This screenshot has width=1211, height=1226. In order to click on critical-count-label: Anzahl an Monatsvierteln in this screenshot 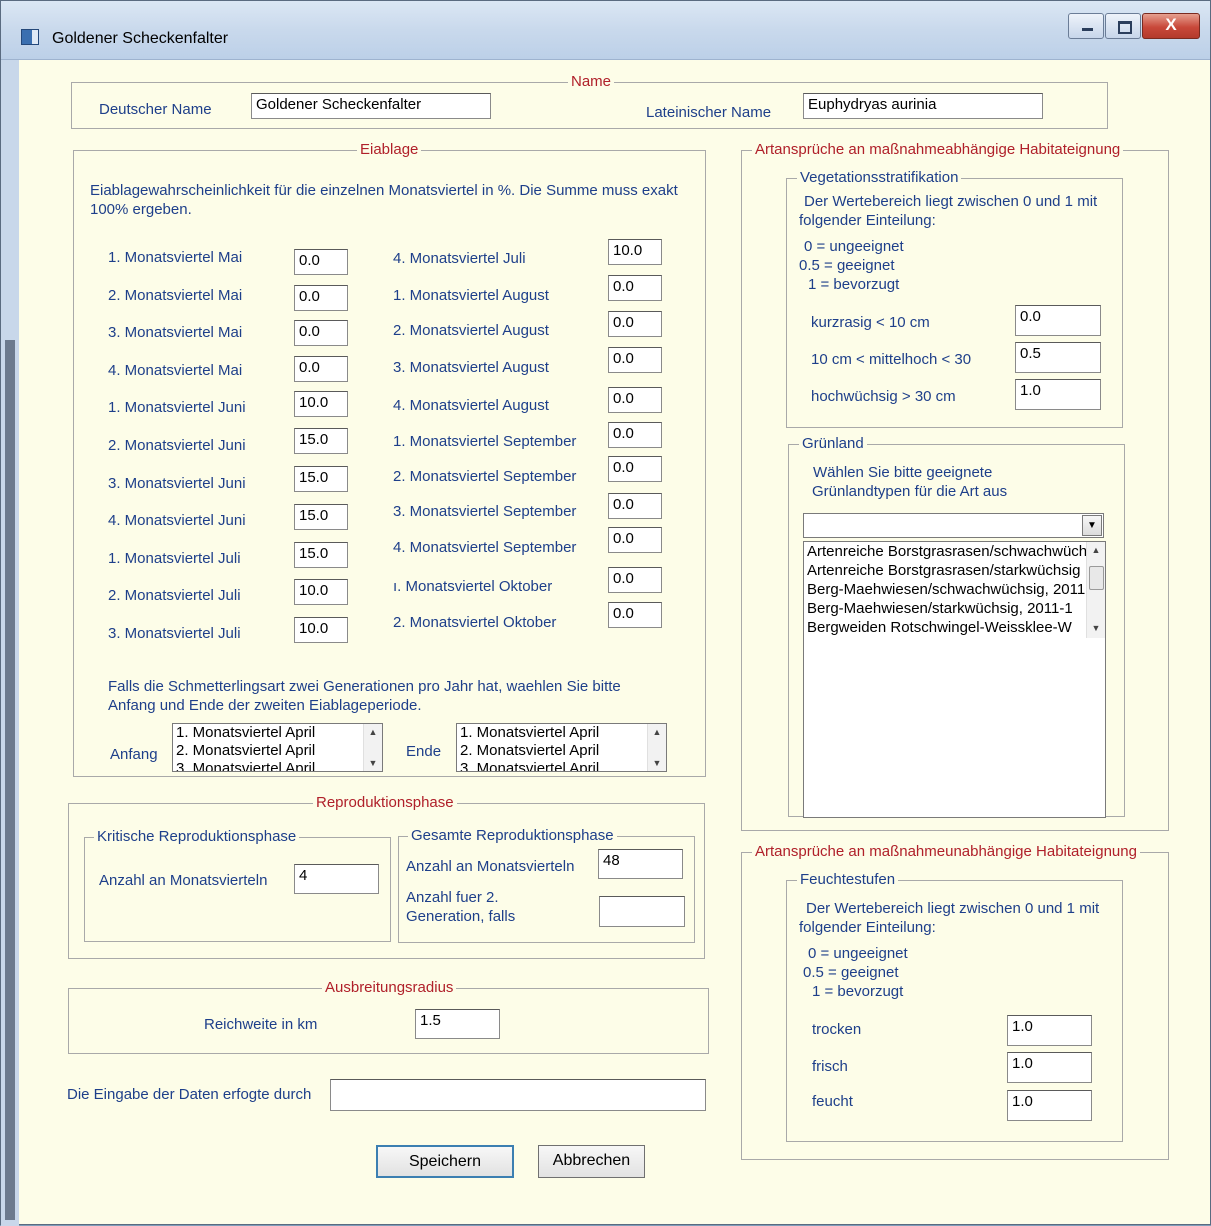, I will do `click(183, 880)`.